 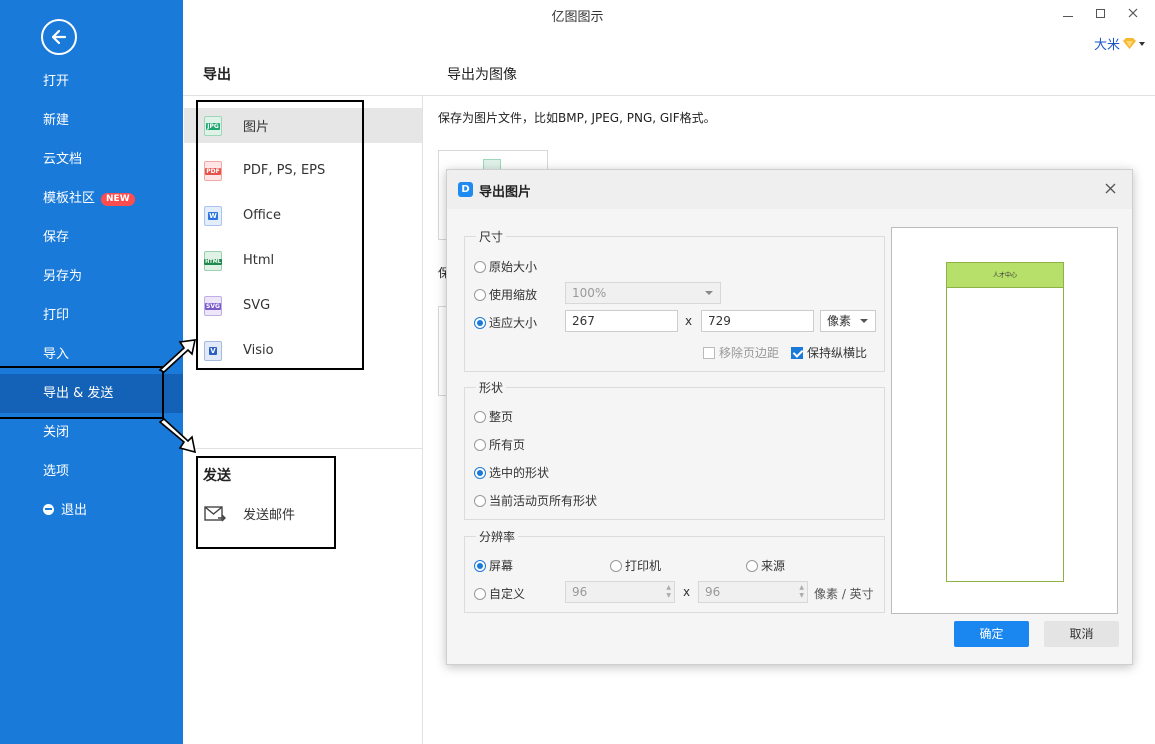 What do you see at coordinates (1005, 275) in the screenshot?
I see `preview-shape-header: 人才中心` at bounding box center [1005, 275].